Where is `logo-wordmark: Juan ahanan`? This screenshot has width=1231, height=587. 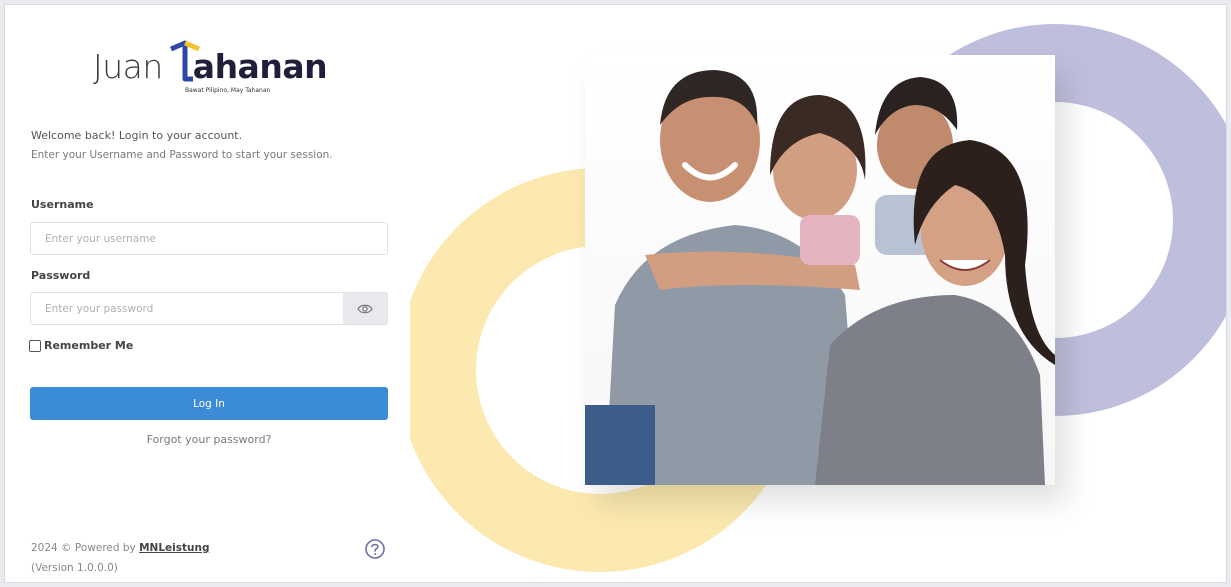
logo-wordmark: Juan ahanan is located at coordinates (210, 66).